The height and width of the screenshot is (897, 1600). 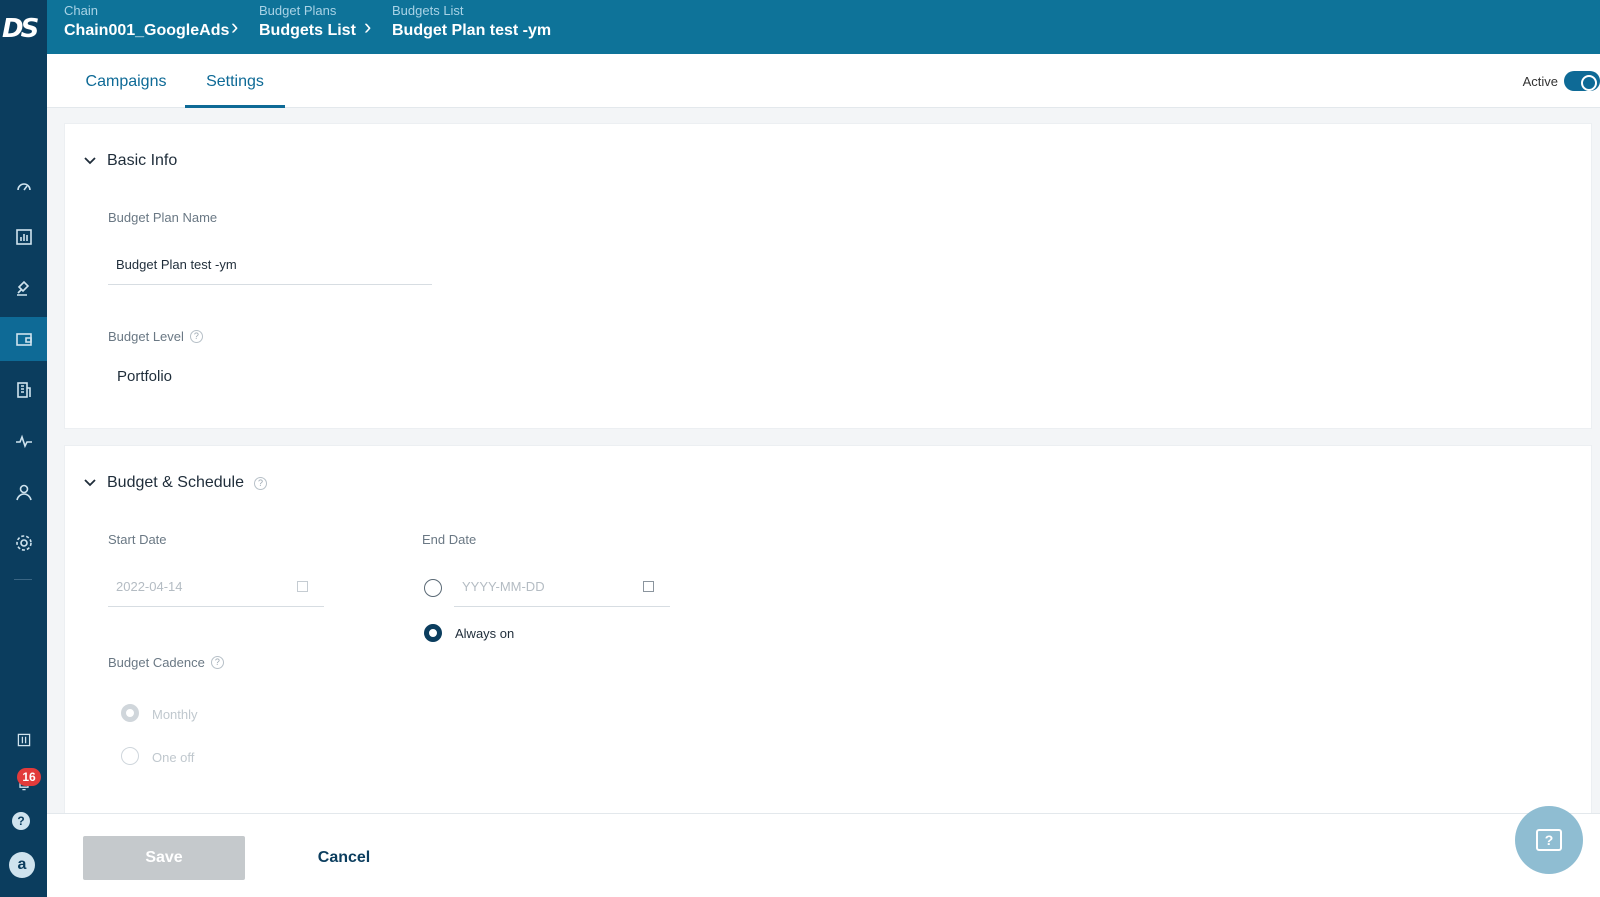 What do you see at coordinates (81, 10) in the screenshot?
I see `breadcrumb-small: Chain` at bounding box center [81, 10].